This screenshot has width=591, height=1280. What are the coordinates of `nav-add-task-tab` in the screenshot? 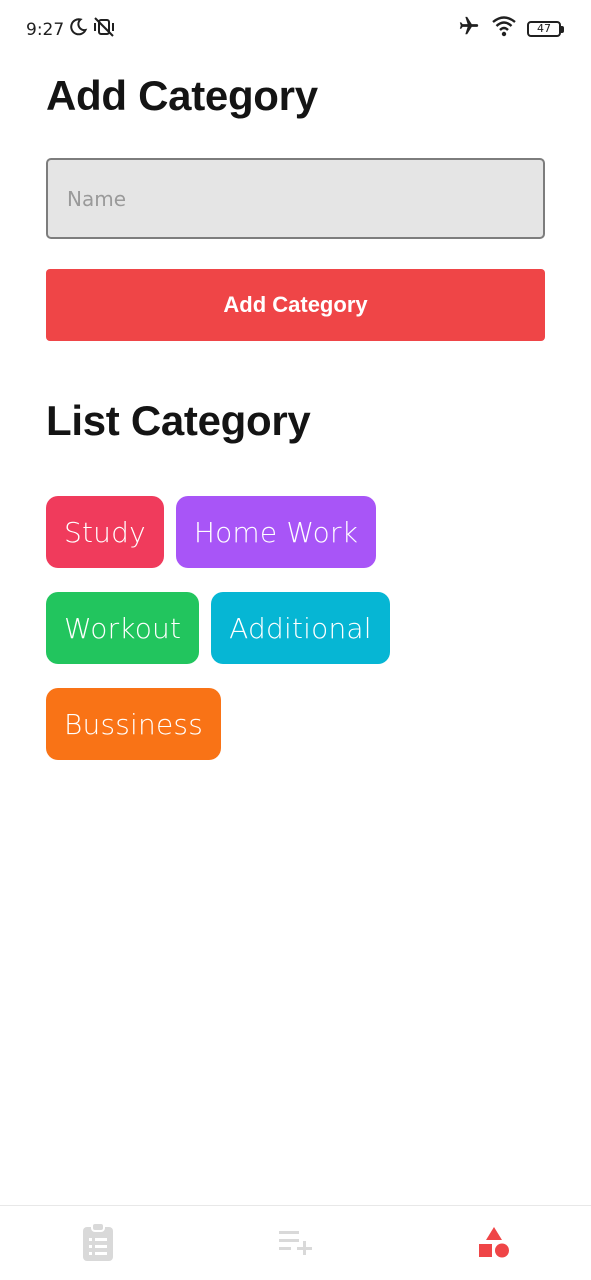 It's located at (296, 1244).